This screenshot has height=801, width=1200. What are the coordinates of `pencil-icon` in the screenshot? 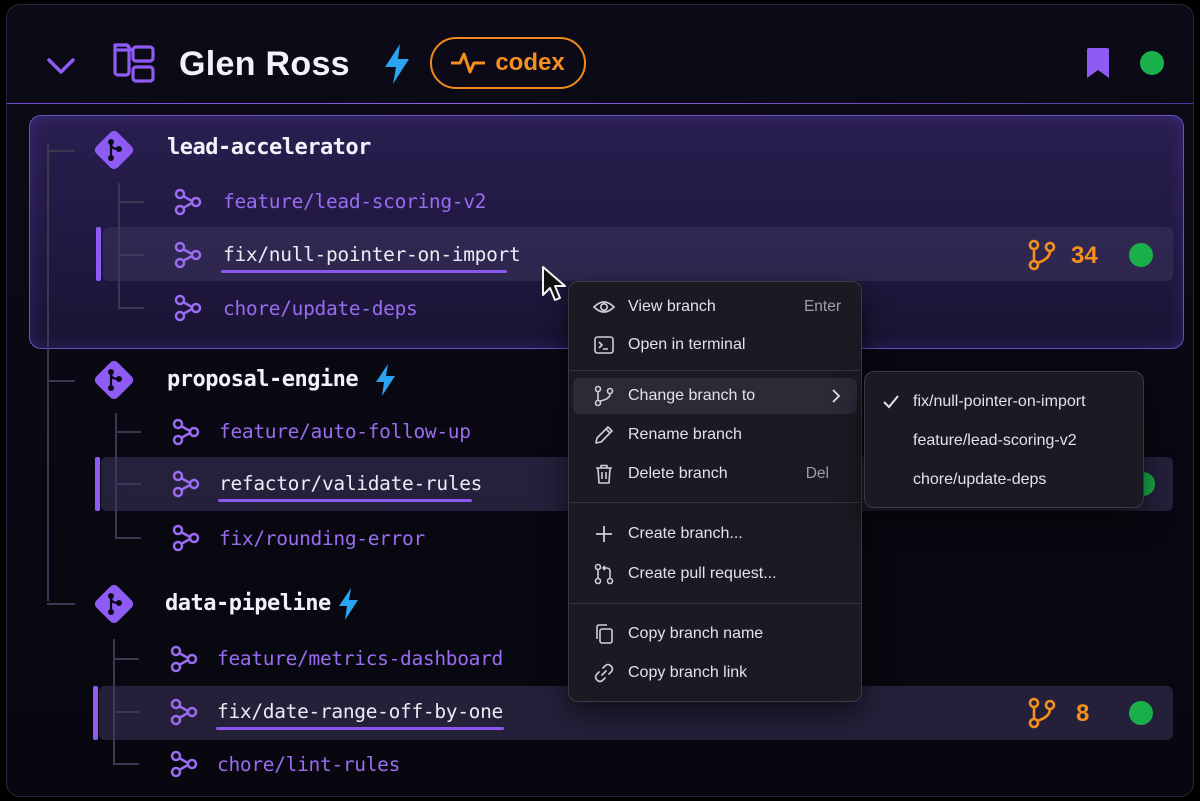 It's located at (604, 435).